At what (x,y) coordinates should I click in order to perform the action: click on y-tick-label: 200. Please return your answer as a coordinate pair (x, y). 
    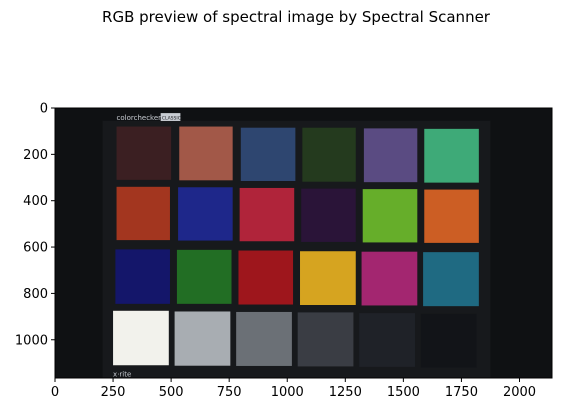
    Looking at the image, I should click on (35, 155).